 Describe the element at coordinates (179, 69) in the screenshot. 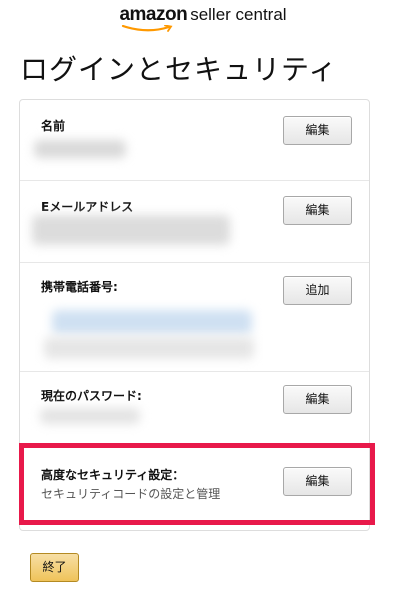

I see `page-title: ログインとセキュリティ` at that location.